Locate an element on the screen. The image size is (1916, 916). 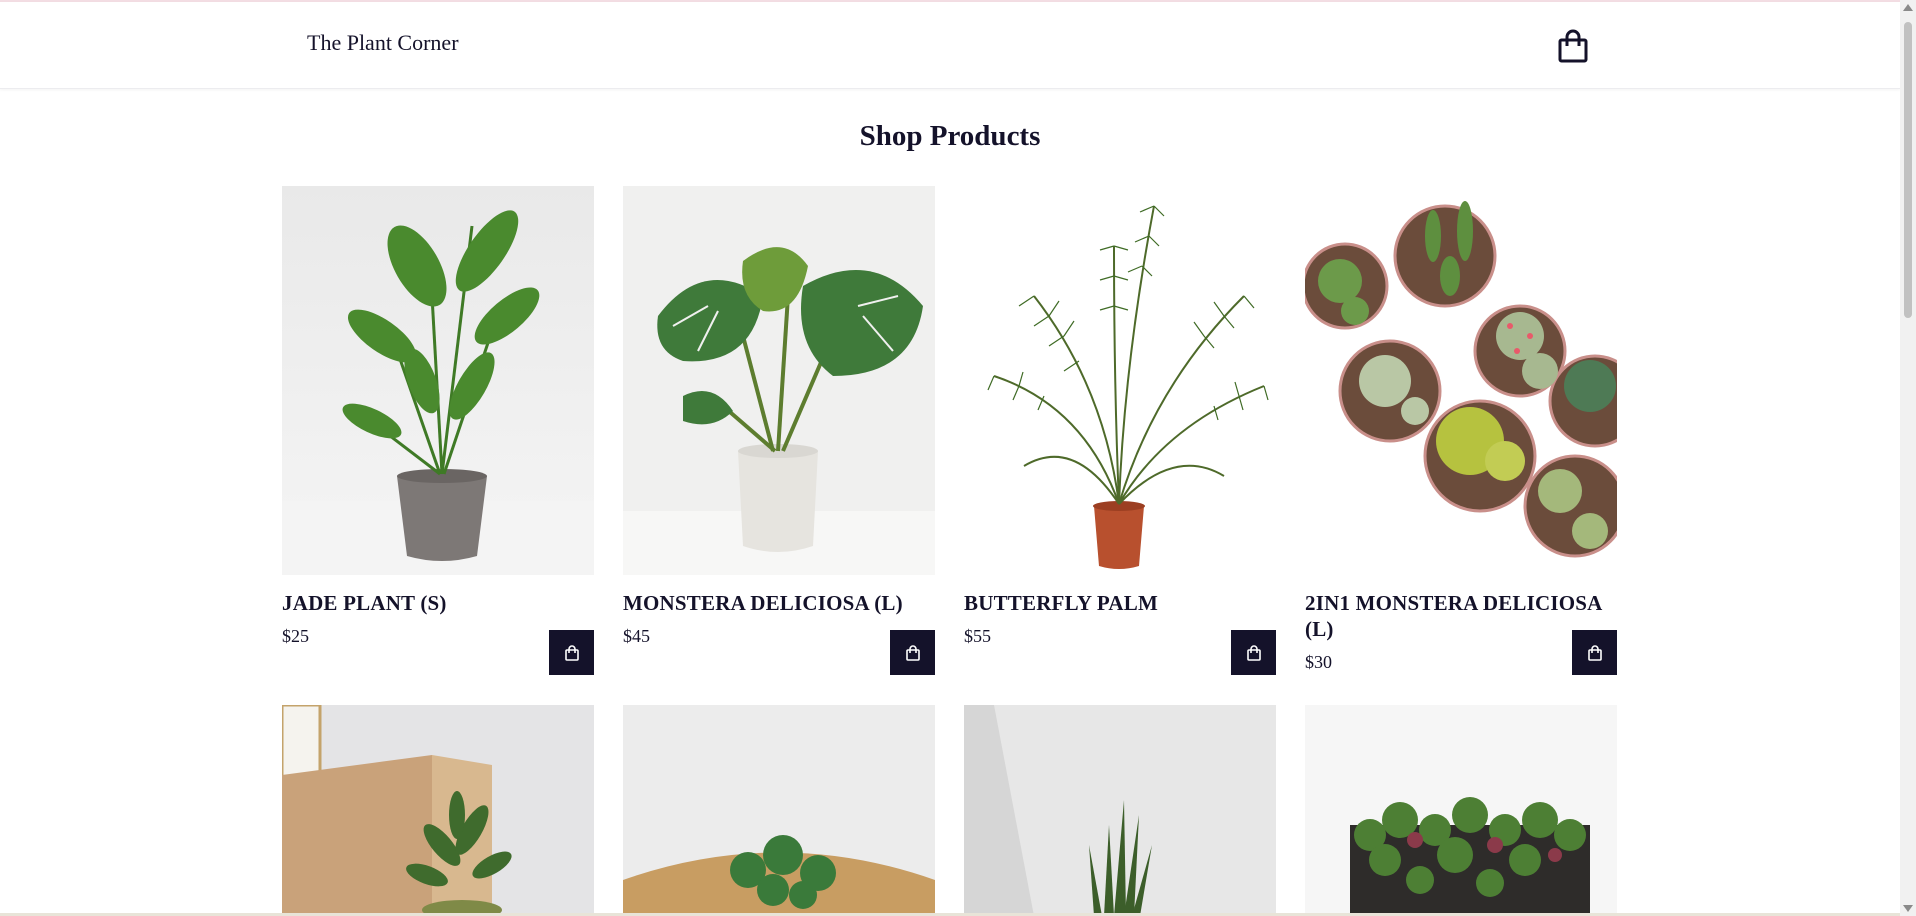
product-price: $55 is located at coordinates (977, 636).